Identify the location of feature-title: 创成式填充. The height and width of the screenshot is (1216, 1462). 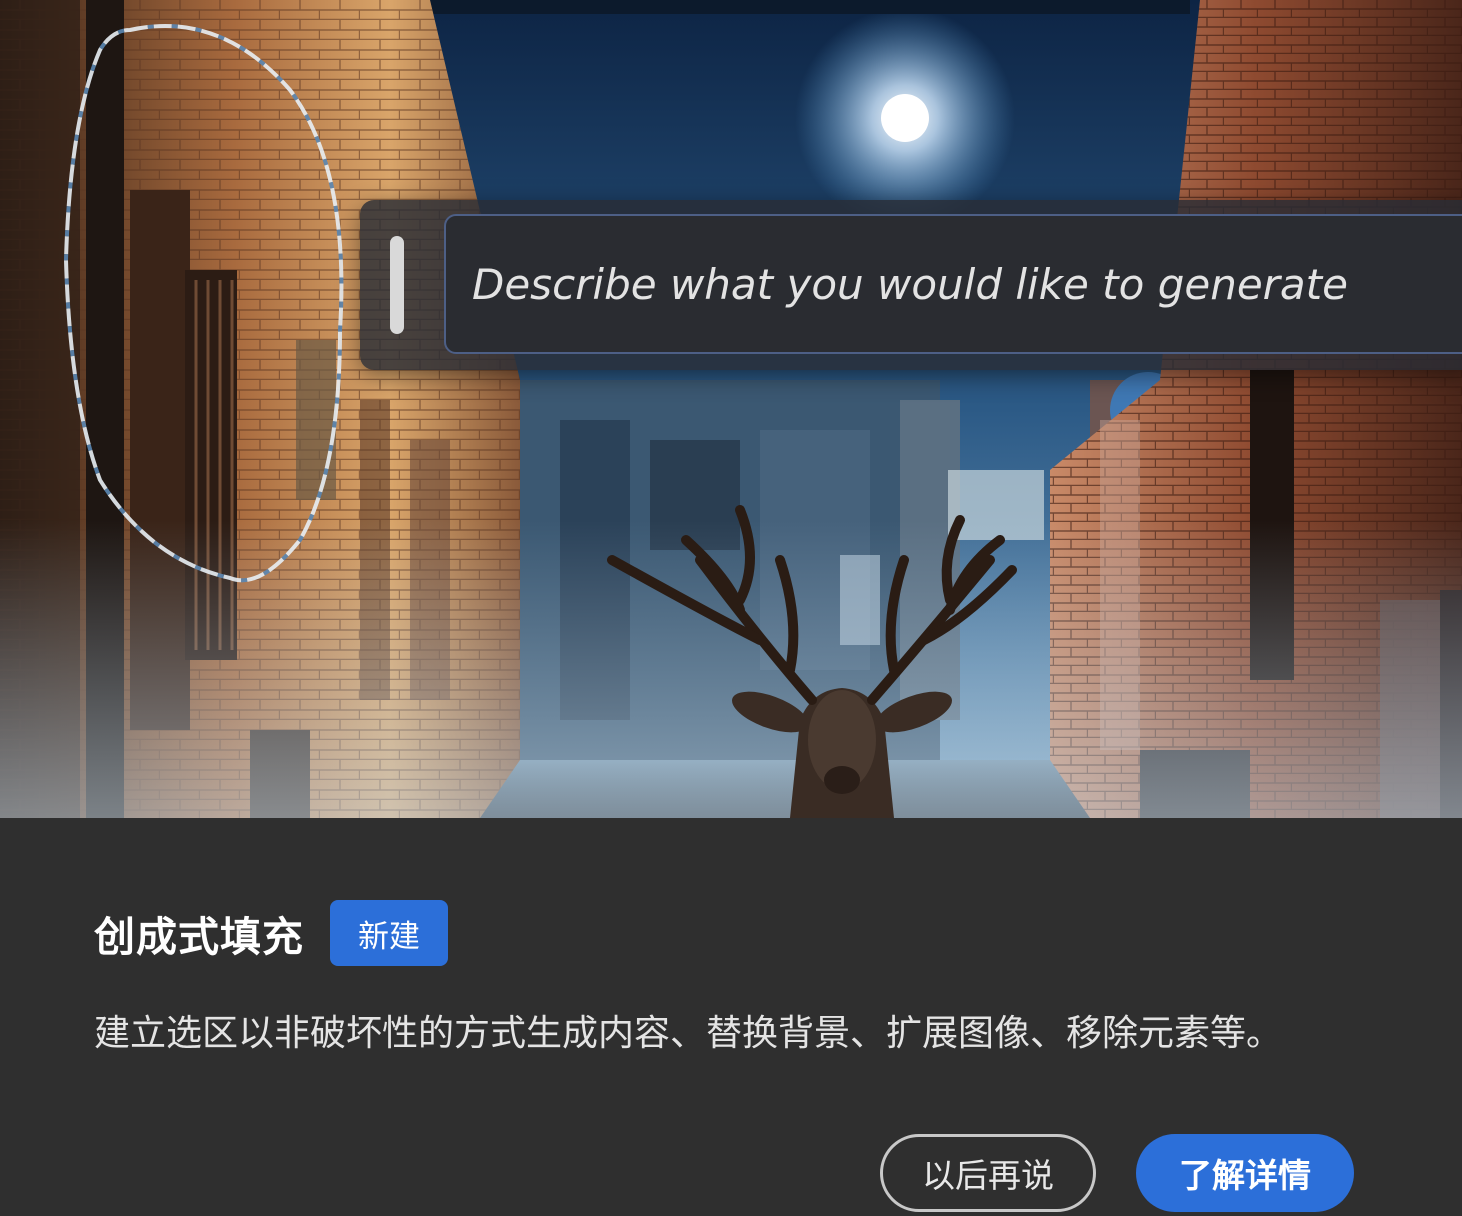
(199, 937).